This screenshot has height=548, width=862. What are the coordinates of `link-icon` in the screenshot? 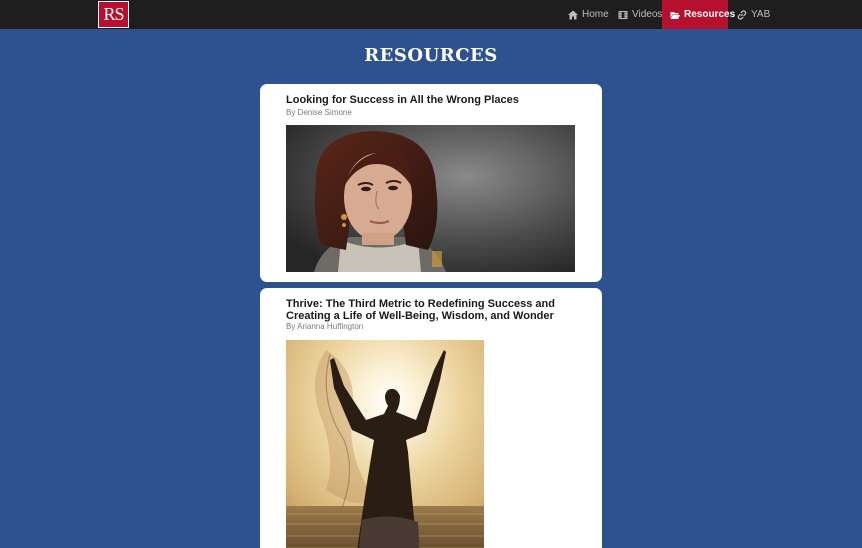 It's located at (742, 14).